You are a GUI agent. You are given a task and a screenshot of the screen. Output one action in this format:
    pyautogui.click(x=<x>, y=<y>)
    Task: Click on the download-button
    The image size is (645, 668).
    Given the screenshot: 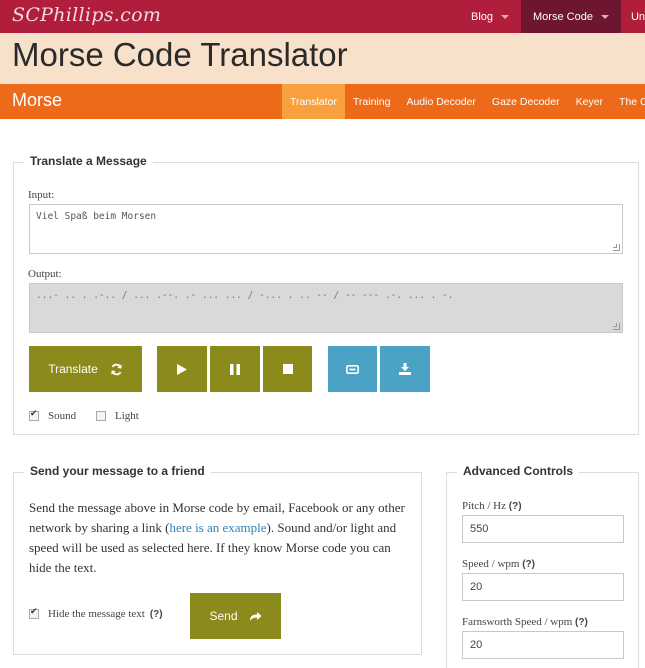 What is the action you would take?
    pyautogui.click(x=405, y=369)
    